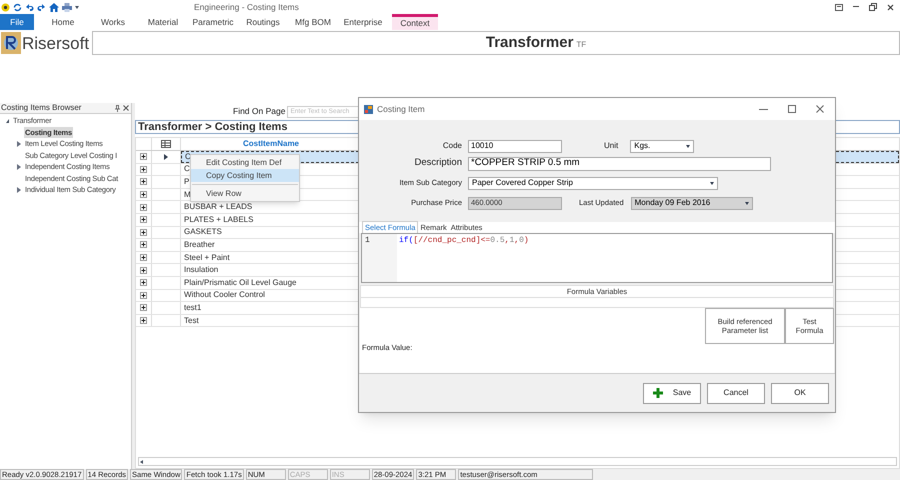 Image resolution: width=900 pixels, height=480 pixels. What do you see at coordinates (166, 144) in the screenshot?
I see `column-chooser-icon` at bounding box center [166, 144].